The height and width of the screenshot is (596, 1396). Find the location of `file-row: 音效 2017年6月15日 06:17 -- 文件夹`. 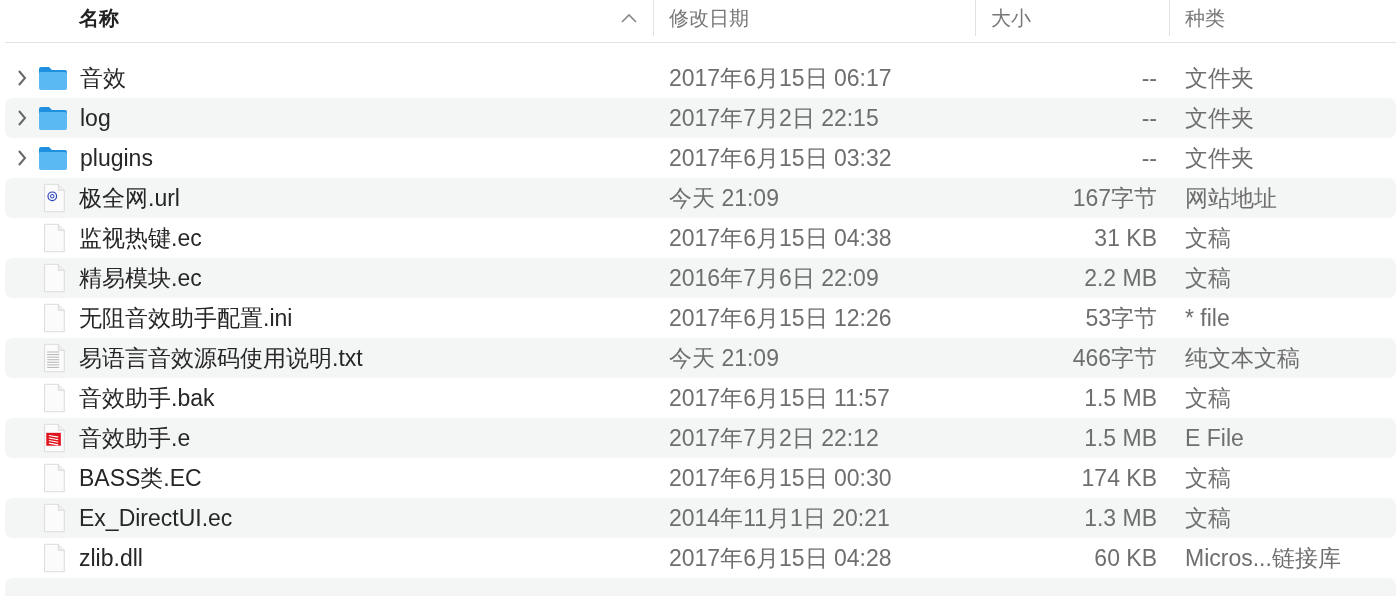

file-row: 音效 2017年6月15日 06:17 -- 文件夹 is located at coordinates (700, 78).